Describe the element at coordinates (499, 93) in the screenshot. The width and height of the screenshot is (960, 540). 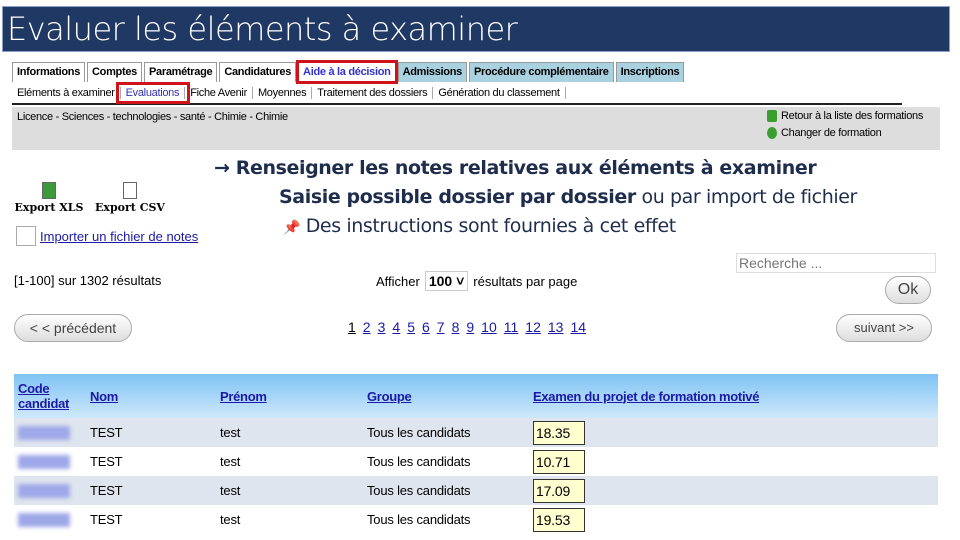
I see `subtab-generation: Génération du classement` at that location.